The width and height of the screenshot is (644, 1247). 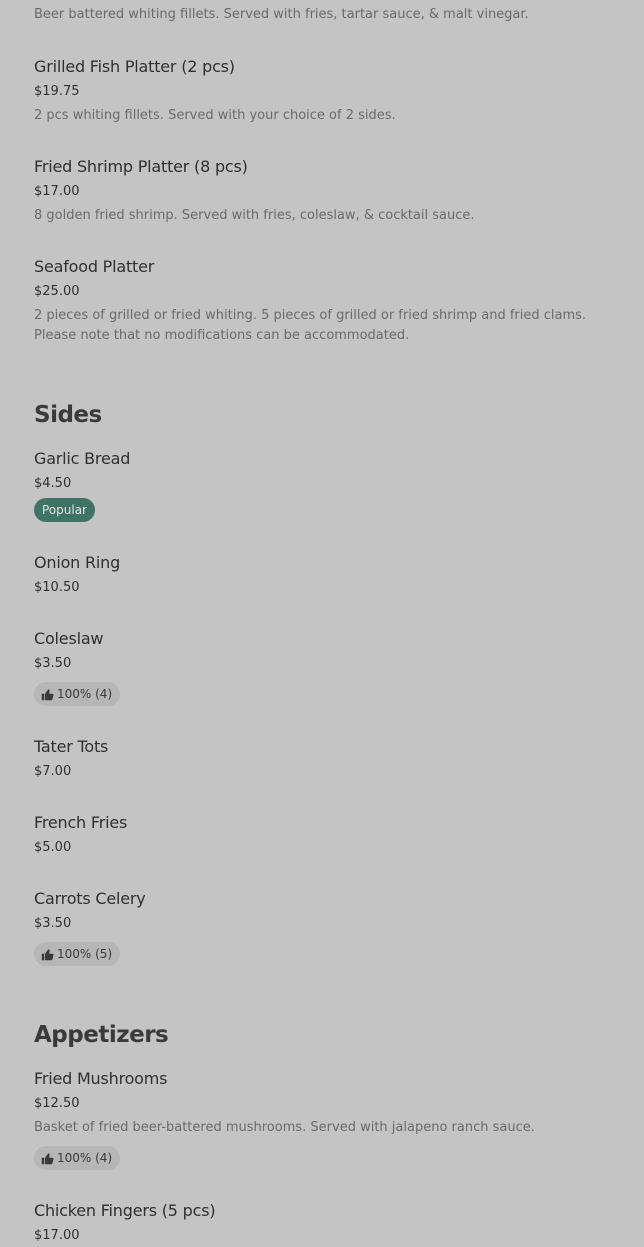 What do you see at coordinates (57, 587) in the screenshot?
I see `menu-item-price: $10.50` at bounding box center [57, 587].